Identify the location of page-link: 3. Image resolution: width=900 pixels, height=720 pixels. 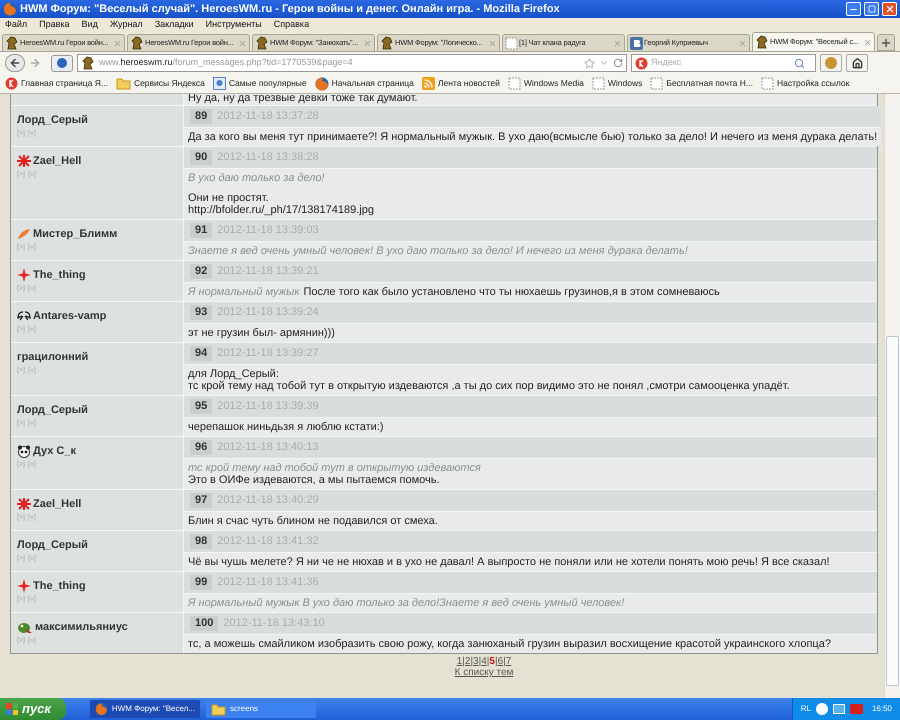
(476, 661).